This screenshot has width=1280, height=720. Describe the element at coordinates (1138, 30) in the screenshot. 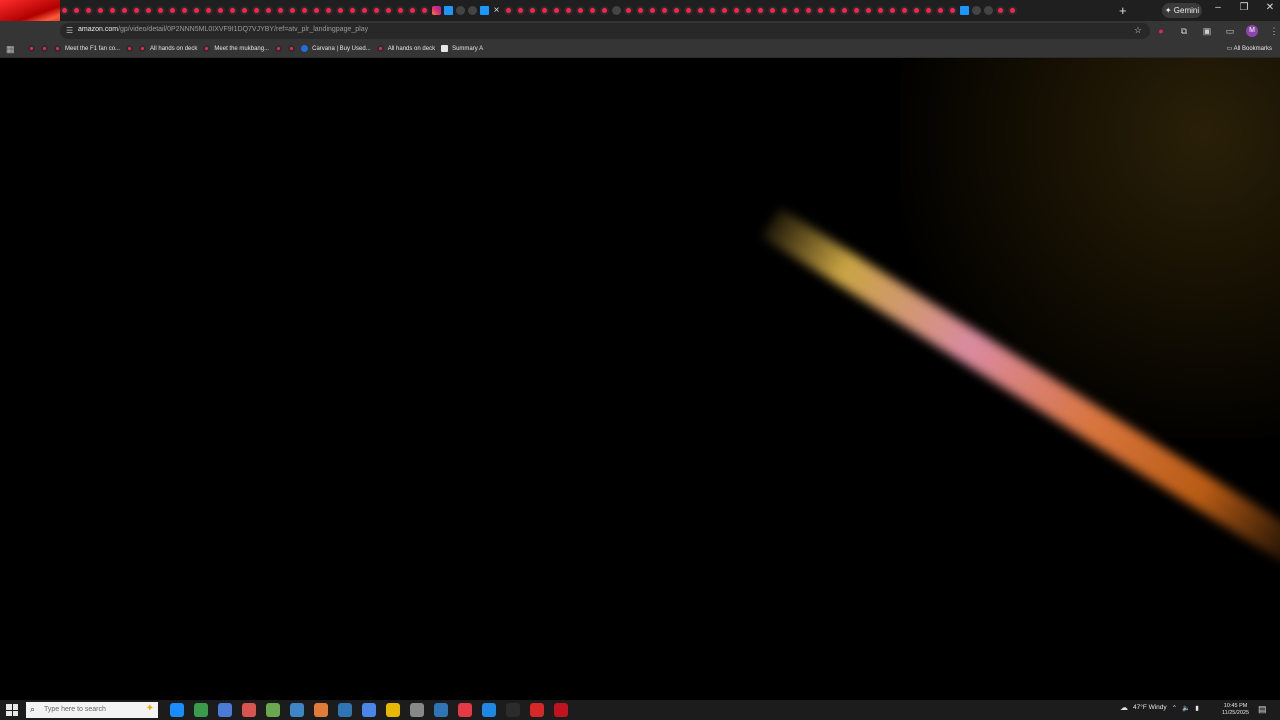

I see `bookmark-star-icon: ☆` at that location.